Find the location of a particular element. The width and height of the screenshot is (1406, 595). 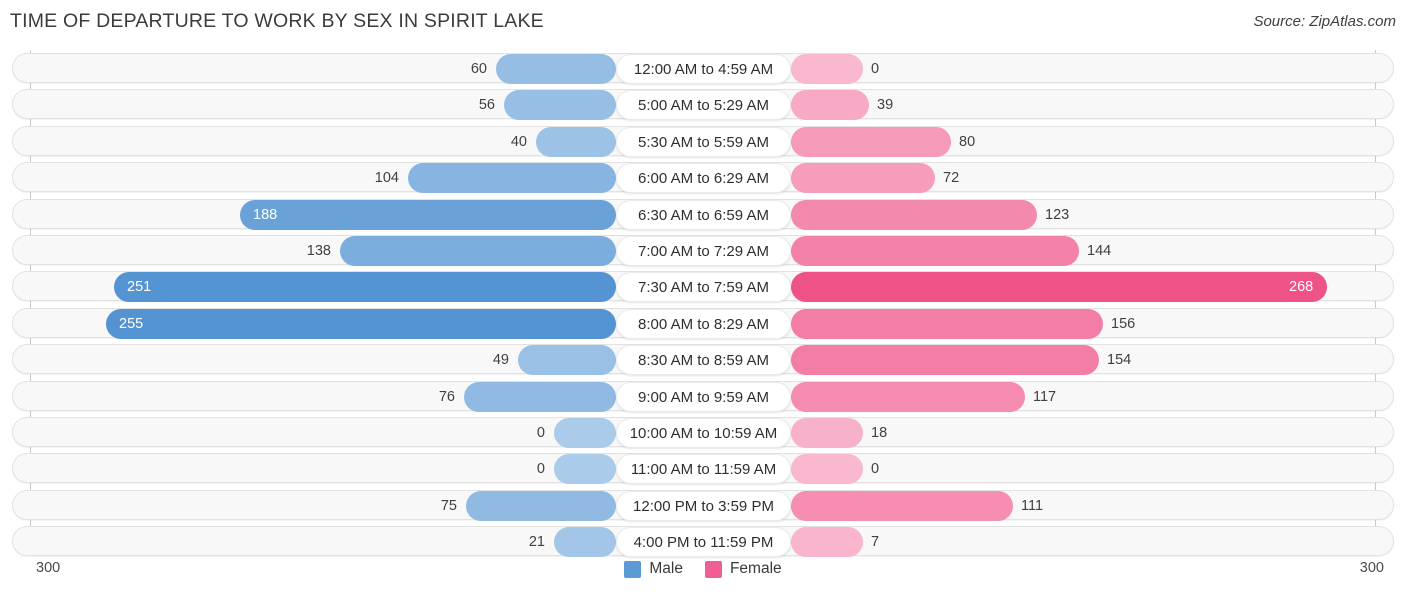

chart-legend: Male Female is located at coordinates (703, 569).